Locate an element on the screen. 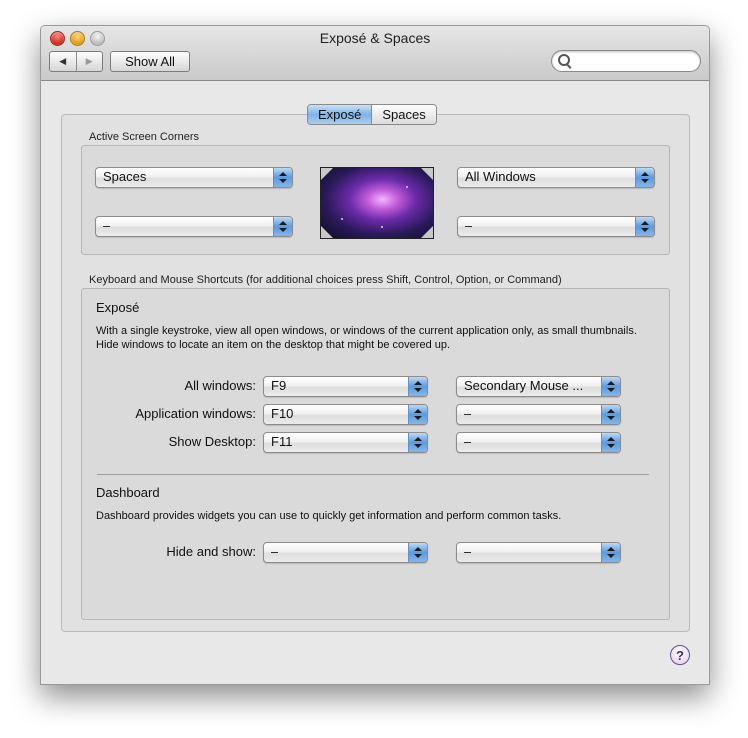  tab-expose: Exposé is located at coordinates (340, 114).